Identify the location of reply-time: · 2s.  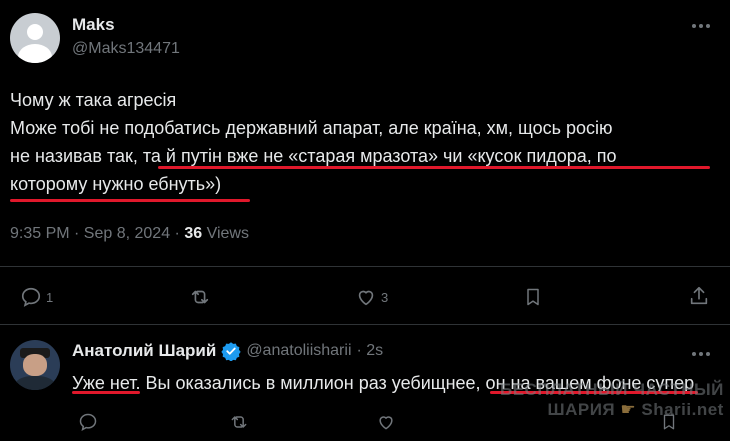
(370, 351).